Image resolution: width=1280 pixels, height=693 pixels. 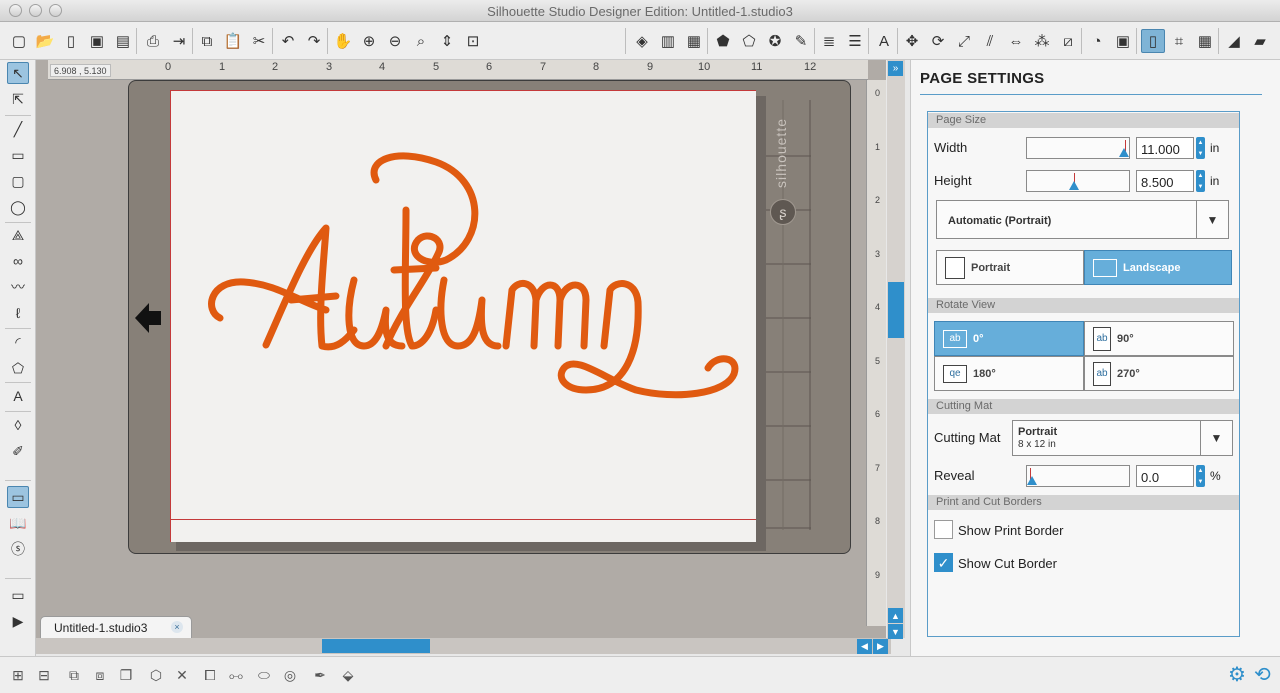 What do you see at coordinates (1078, 181) in the screenshot?
I see `height-slider` at bounding box center [1078, 181].